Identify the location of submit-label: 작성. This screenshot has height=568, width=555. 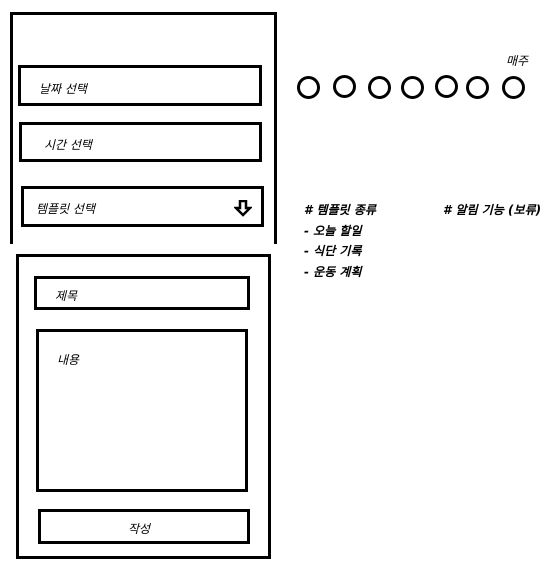
(139, 529).